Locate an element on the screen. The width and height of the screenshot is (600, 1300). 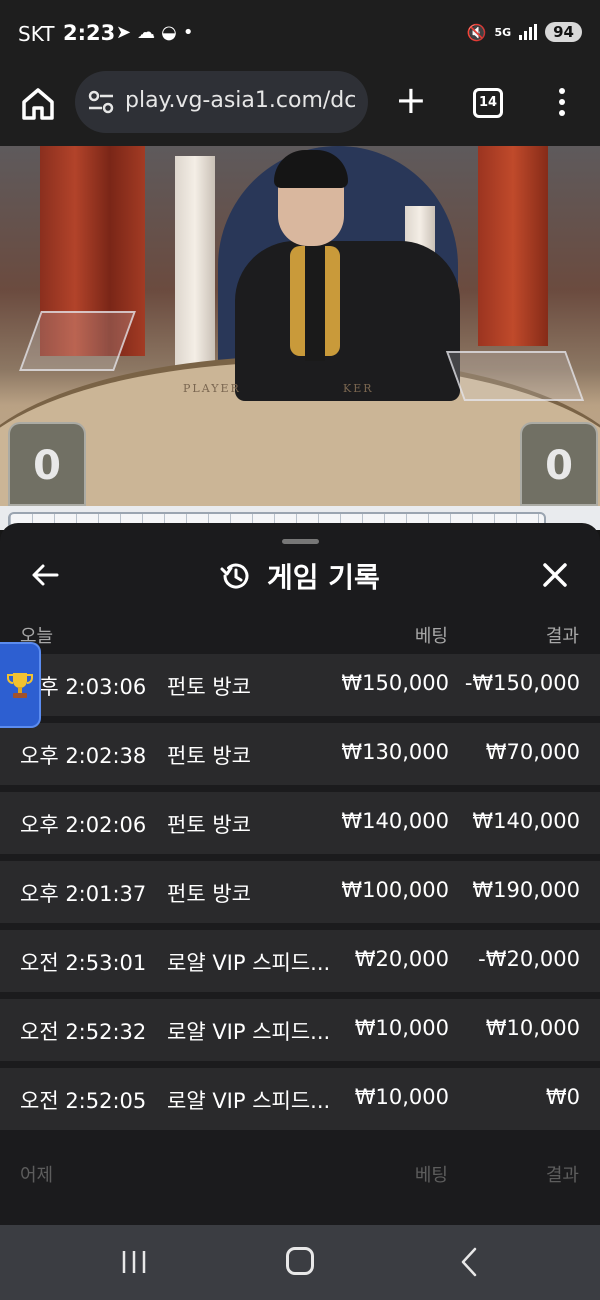
today-header: 오늘 베팅 결과 is located at coordinates (300, 637).